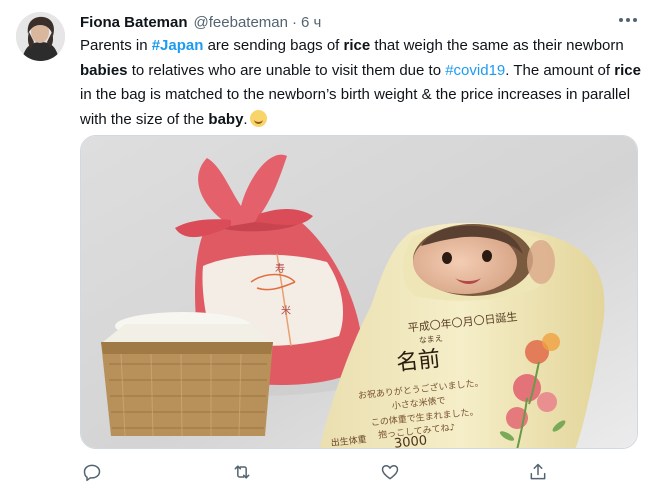 Image resolution: width=659 pixels, height=501 pixels. I want to click on red-bag-tag-2: 米, so click(286, 310).